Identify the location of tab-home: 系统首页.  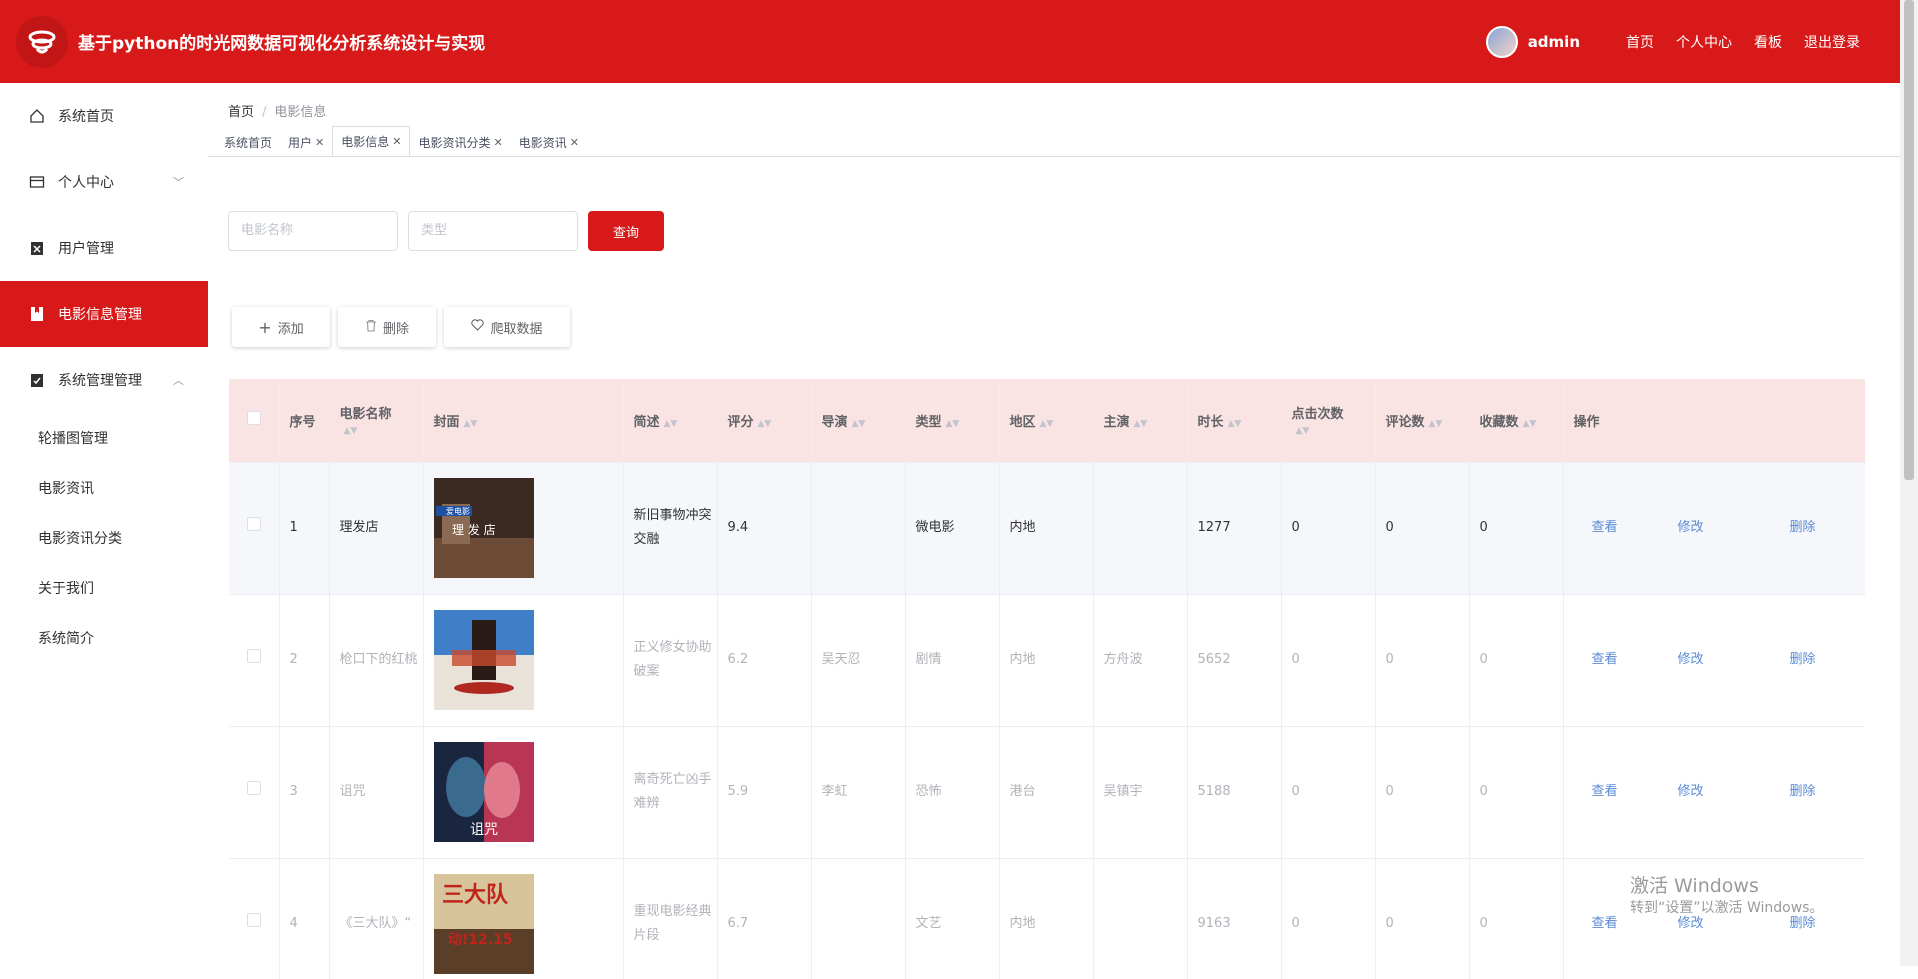
(248, 142).